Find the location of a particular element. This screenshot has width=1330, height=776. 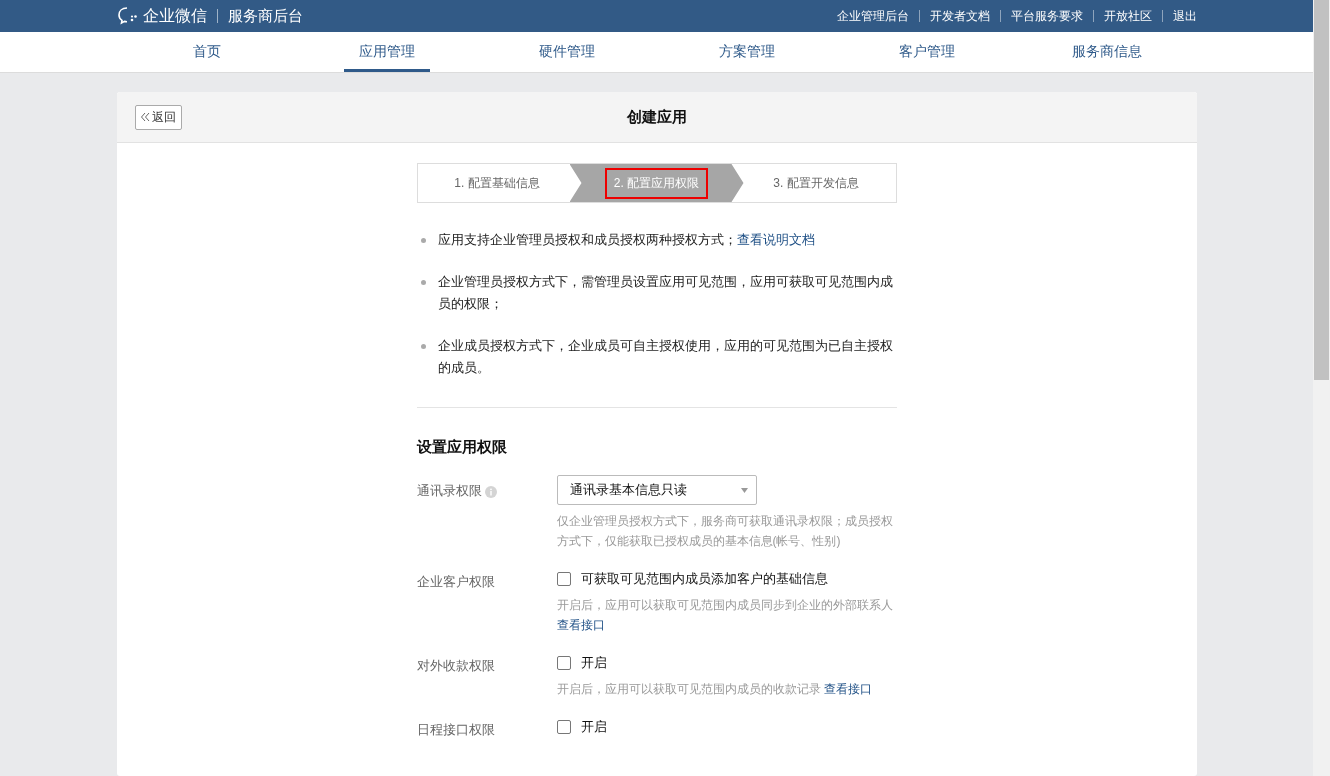

chat-bubble-logo-icon is located at coordinates (127, 16).